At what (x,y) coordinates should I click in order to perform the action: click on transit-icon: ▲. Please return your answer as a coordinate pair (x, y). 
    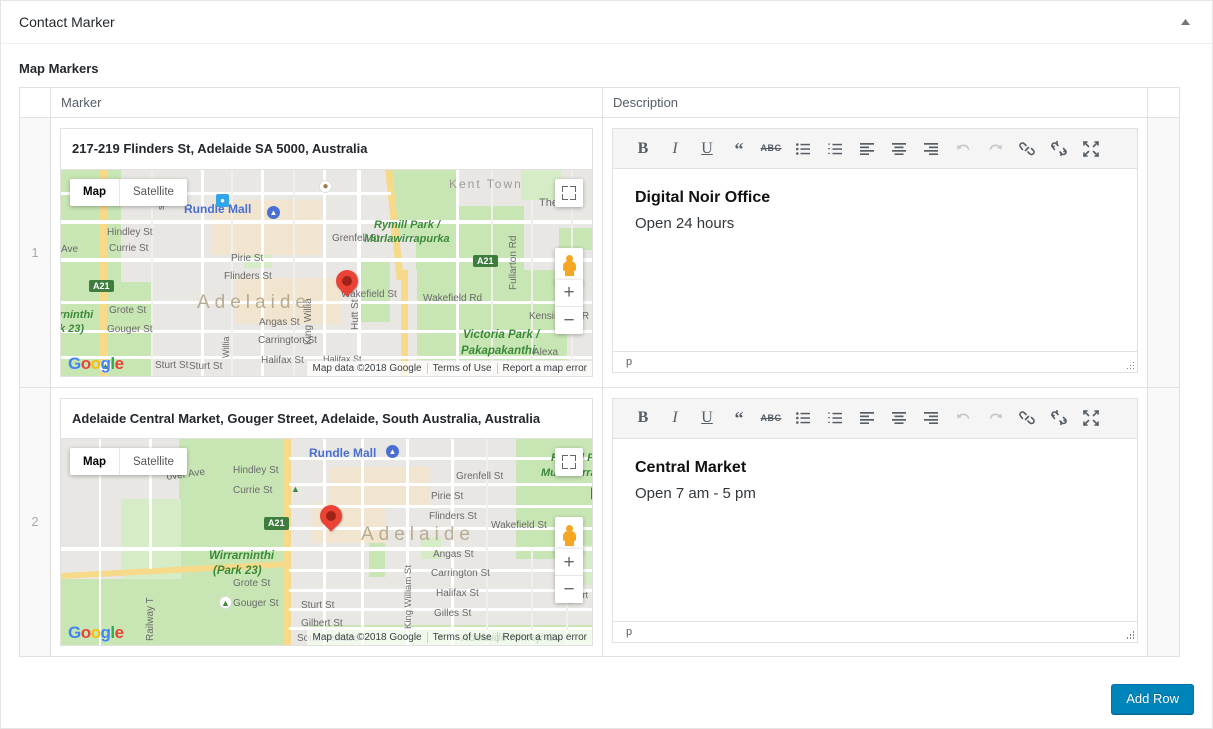
    Looking at the image, I should click on (273, 212).